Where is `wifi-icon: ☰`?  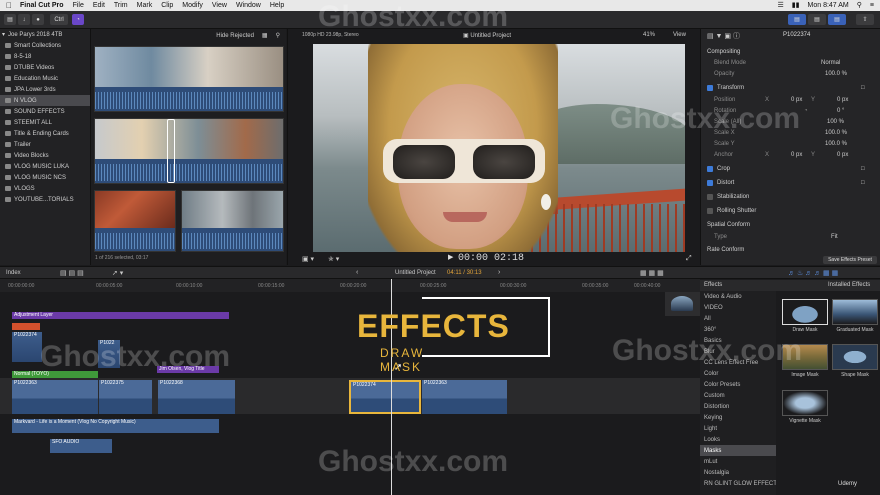
wifi-icon: ☰ is located at coordinates (781, 5).